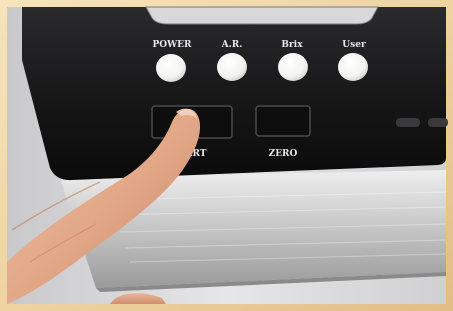  Describe the element at coordinates (171, 68) in the screenshot. I see `power-indicator-lamp` at that location.